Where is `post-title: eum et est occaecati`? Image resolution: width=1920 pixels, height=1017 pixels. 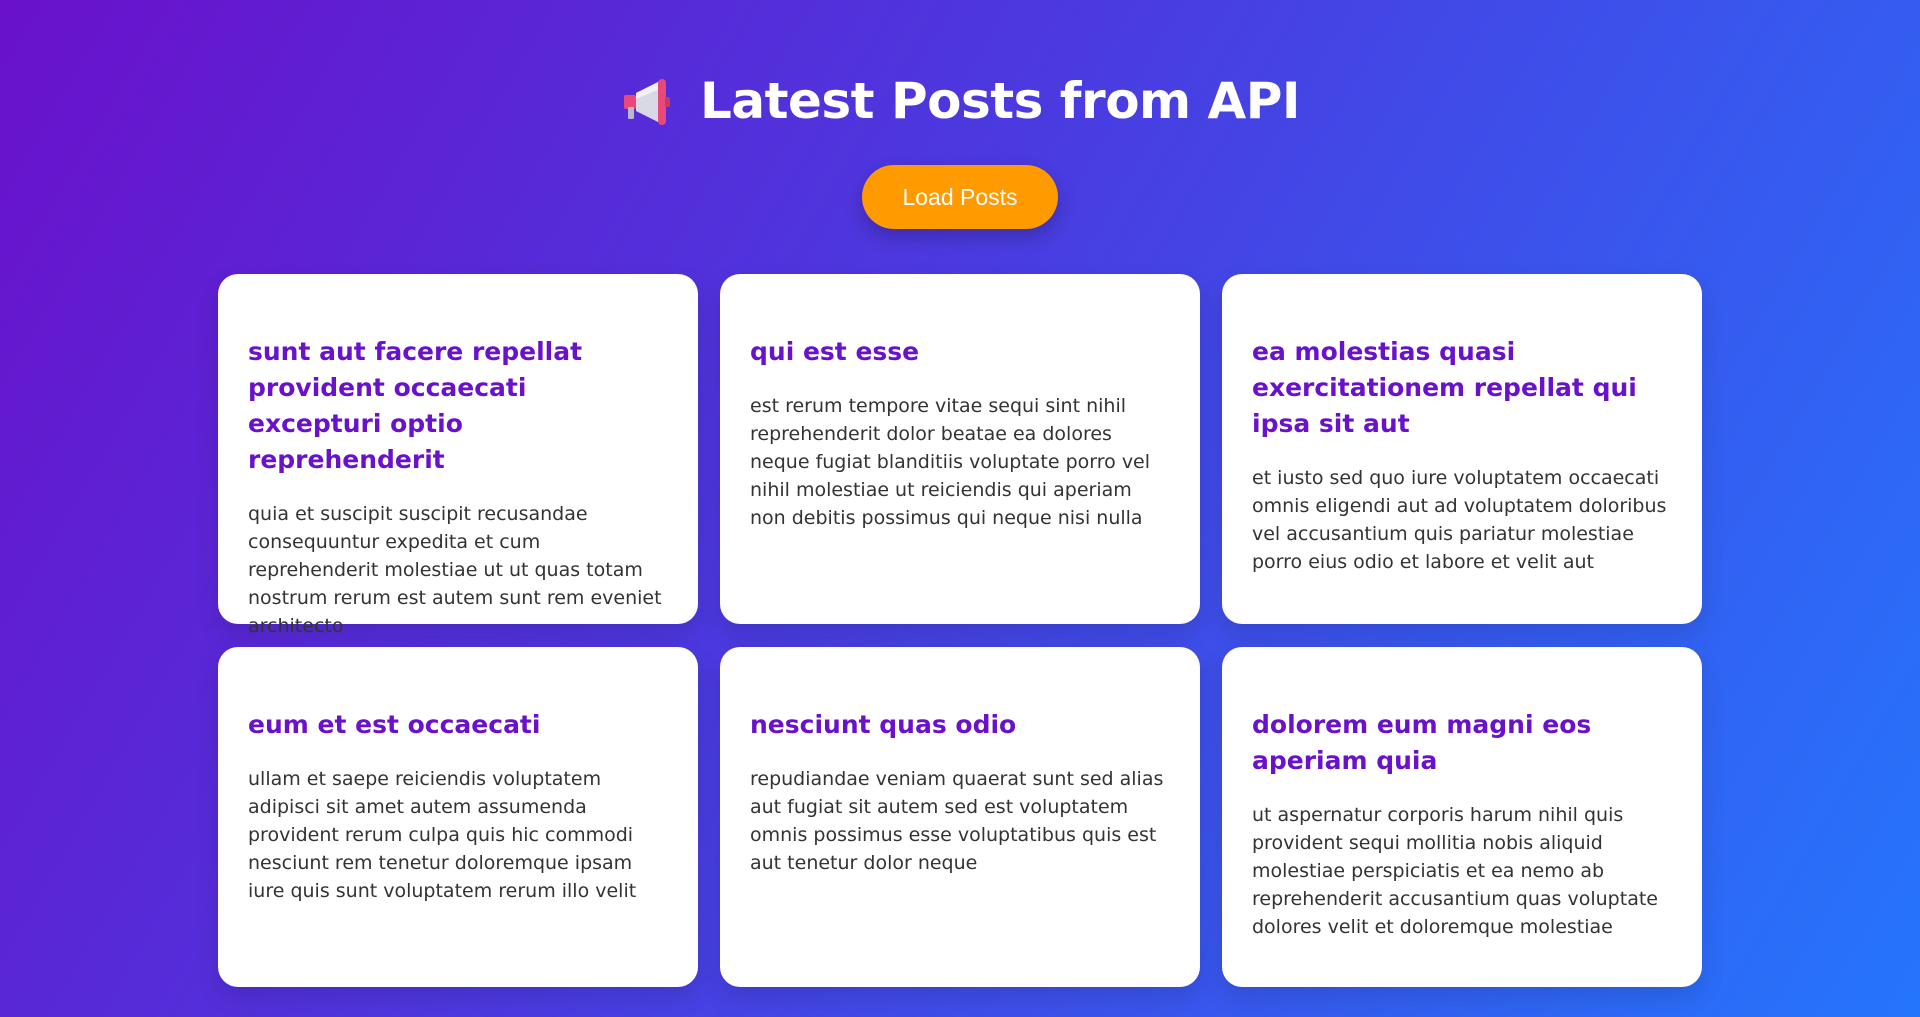 post-title: eum et est occaecati is located at coordinates (394, 724).